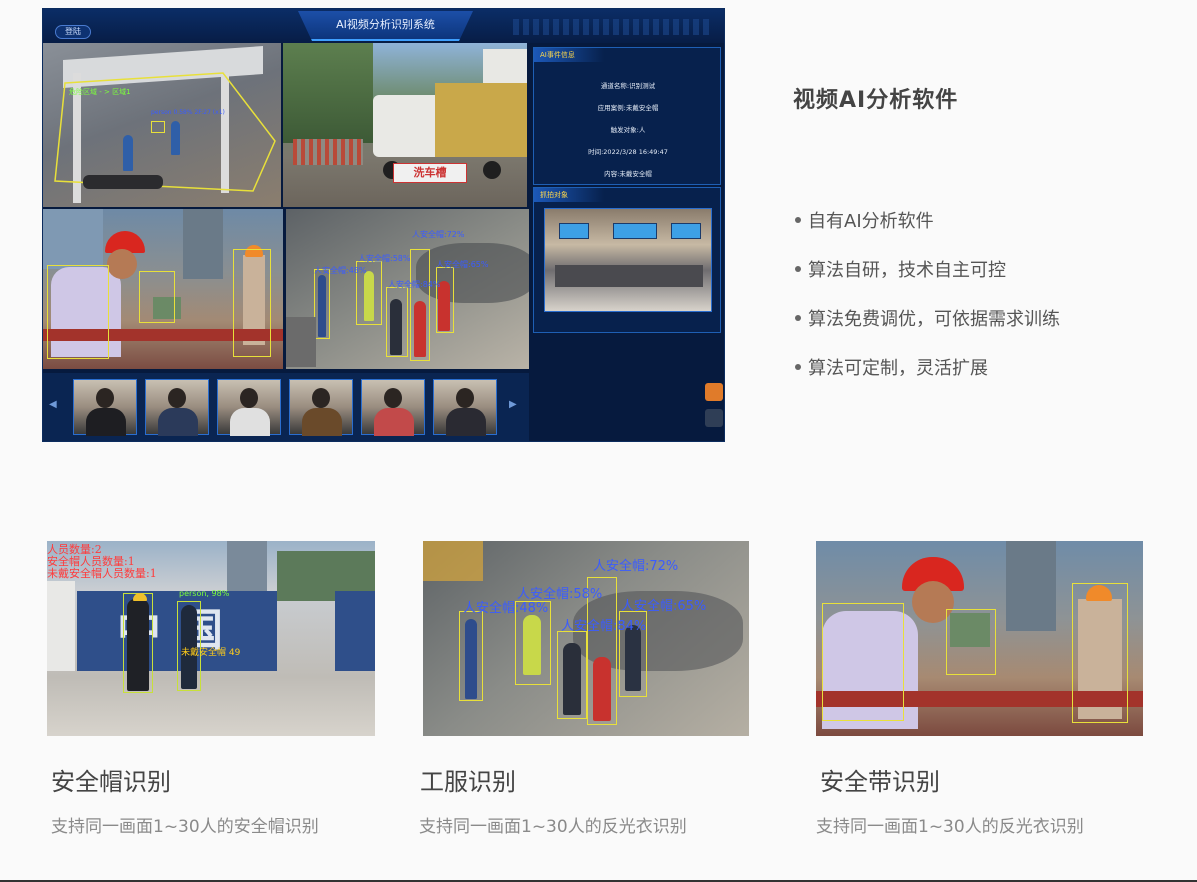 This screenshot has width=1197, height=882. Describe the element at coordinates (628, 108) in the screenshot. I see `event-scene: 应用案例:未戴安全帽` at that location.